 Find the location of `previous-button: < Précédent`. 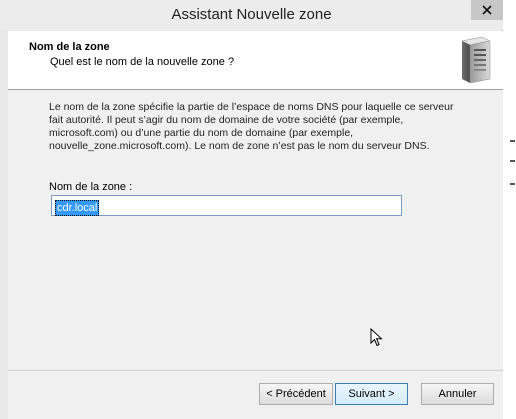

previous-button: < Précédent is located at coordinates (296, 394).